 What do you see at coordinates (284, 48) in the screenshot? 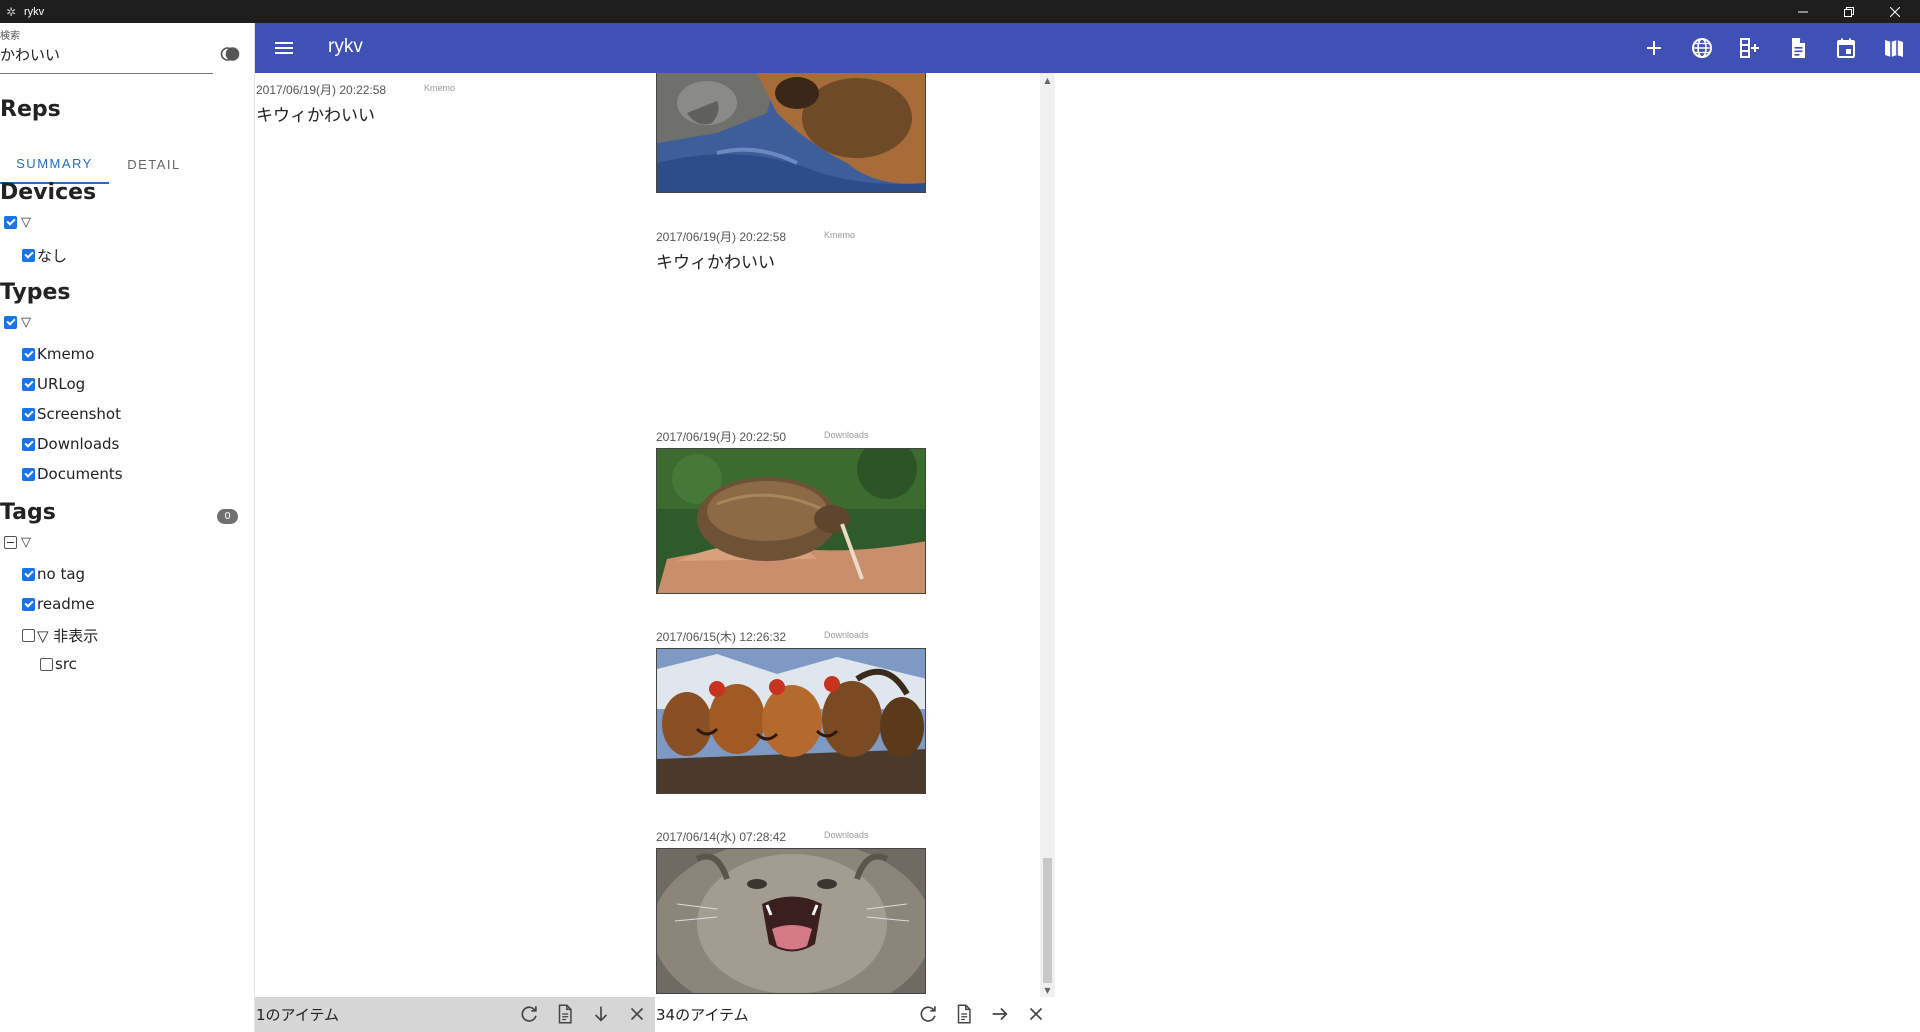
I see `menu-icon` at bounding box center [284, 48].